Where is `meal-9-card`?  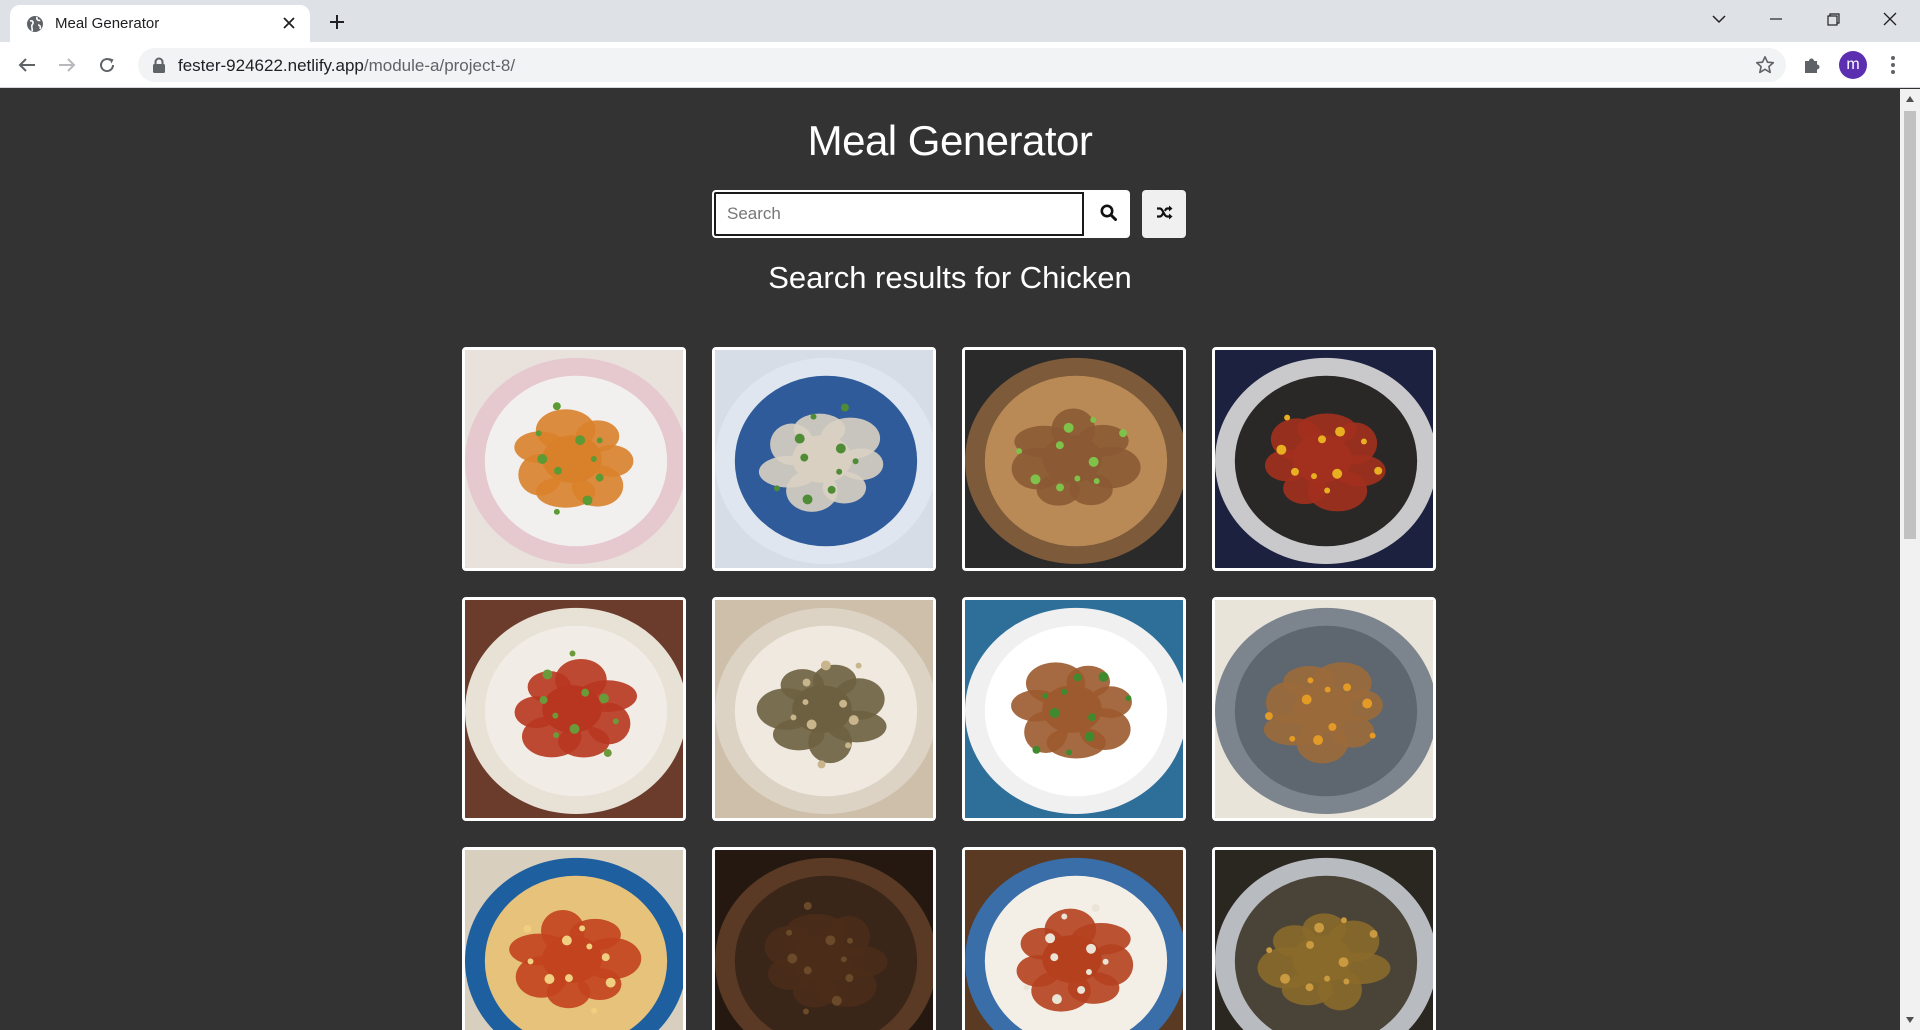
meal-9-card is located at coordinates (574, 938).